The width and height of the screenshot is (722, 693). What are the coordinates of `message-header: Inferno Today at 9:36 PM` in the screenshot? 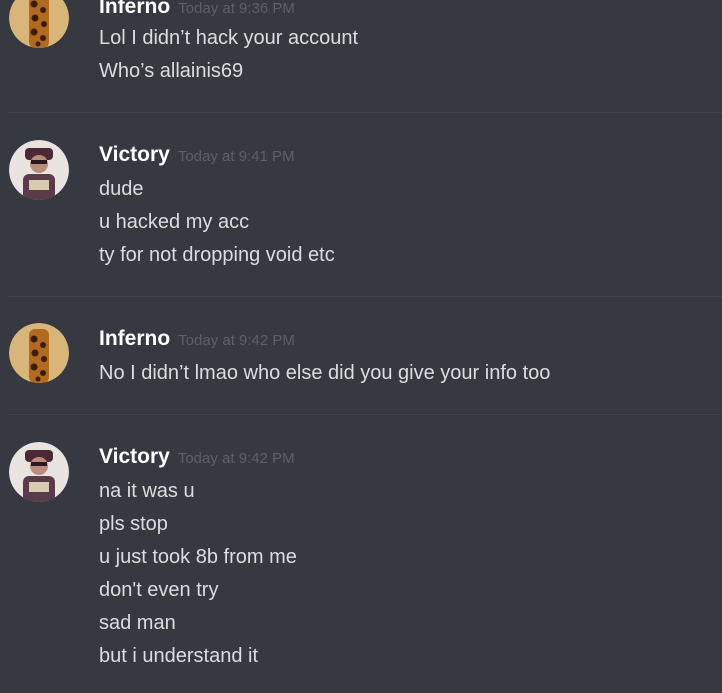 It's located at (197, 10).